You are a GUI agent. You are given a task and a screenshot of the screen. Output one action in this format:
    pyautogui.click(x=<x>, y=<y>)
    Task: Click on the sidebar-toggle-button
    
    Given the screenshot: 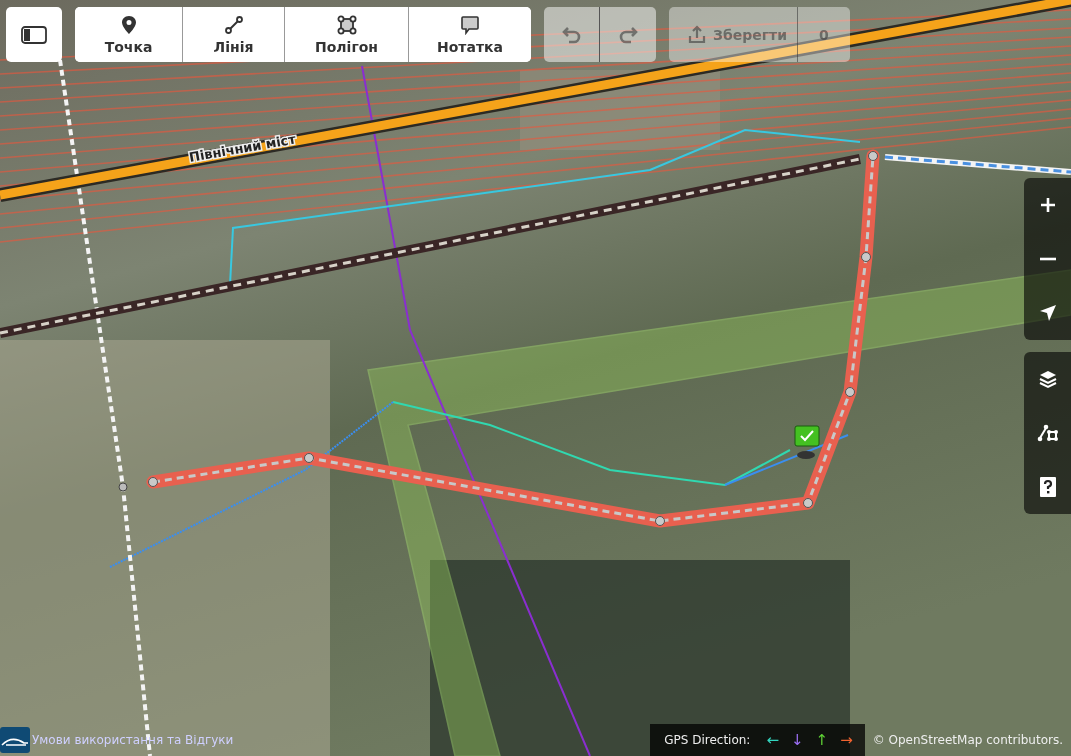 What is the action you would take?
    pyautogui.click(x=34, y=34)
    